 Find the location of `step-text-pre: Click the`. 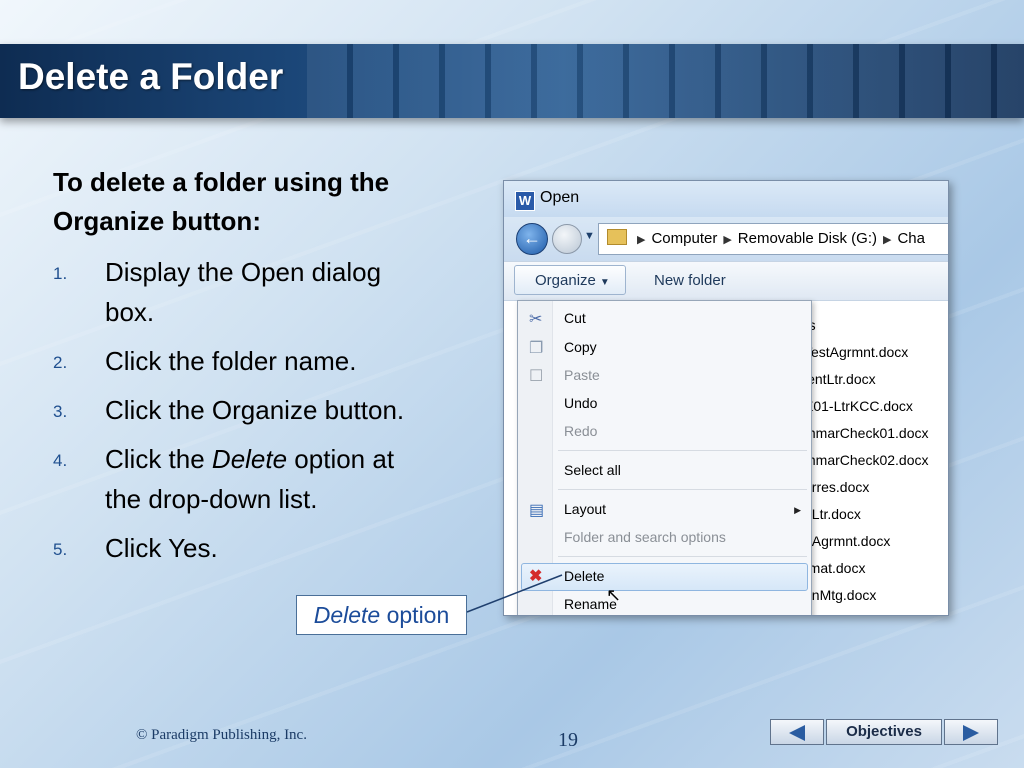

step-text-pre: Click the is located at coordinates (158, 459).